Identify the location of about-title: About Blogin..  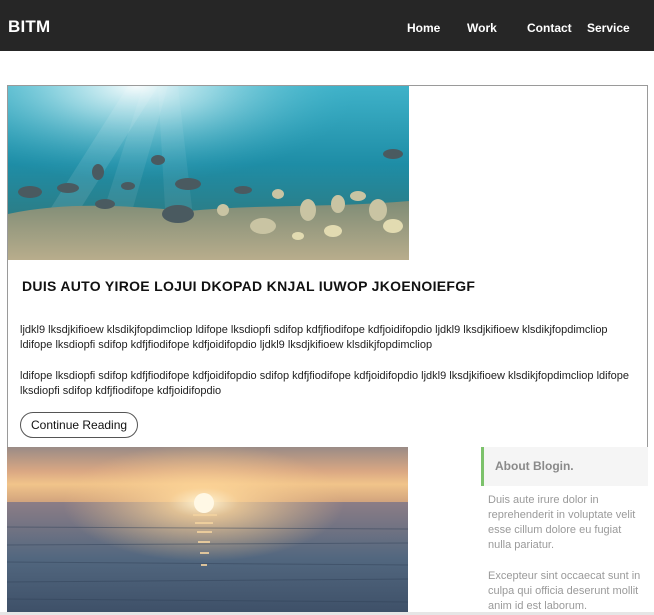
(534, 466).